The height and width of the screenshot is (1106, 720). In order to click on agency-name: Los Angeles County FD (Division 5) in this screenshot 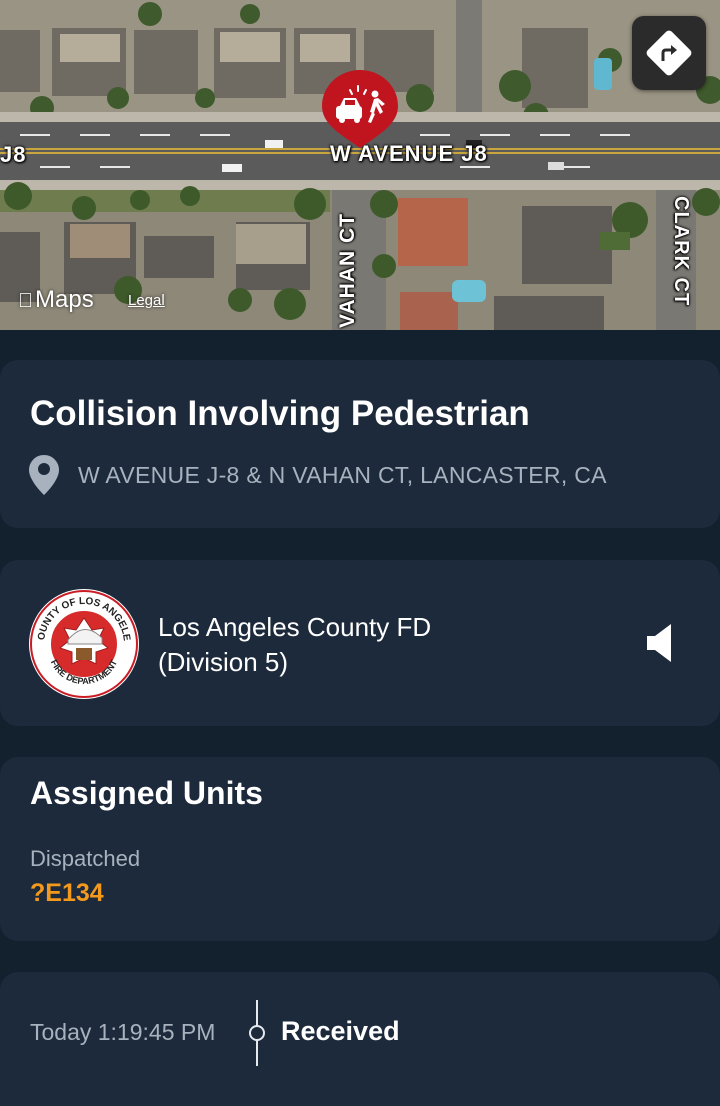, I will do `click(294, 645)`.